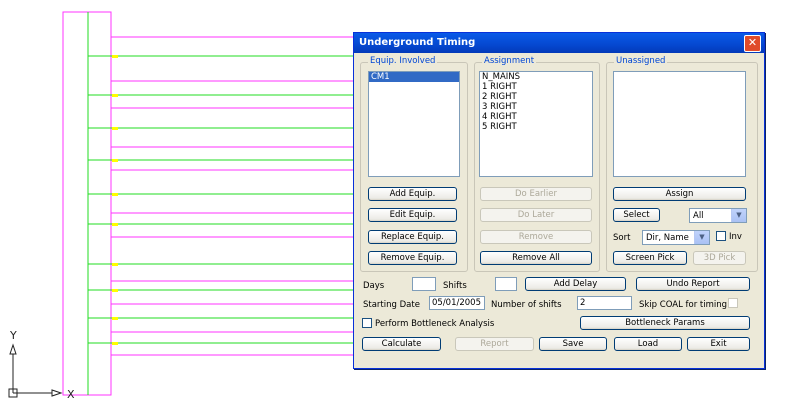 The image size is (800, 406). What do you see at coordinates (367, 323) in the screenshot?
I see `bottleneck-checkbox` at bounding box center [367, 323].